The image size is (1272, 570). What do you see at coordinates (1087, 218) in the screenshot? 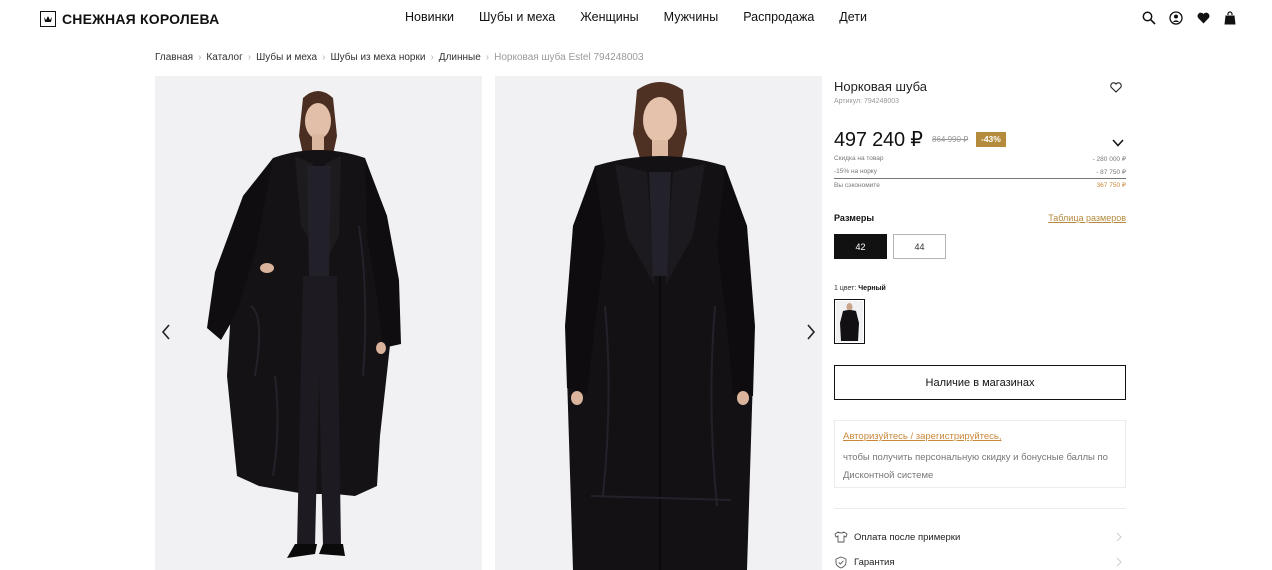
I see `size-table-link: Таблица размеров` at bounding box center [1087, 218].